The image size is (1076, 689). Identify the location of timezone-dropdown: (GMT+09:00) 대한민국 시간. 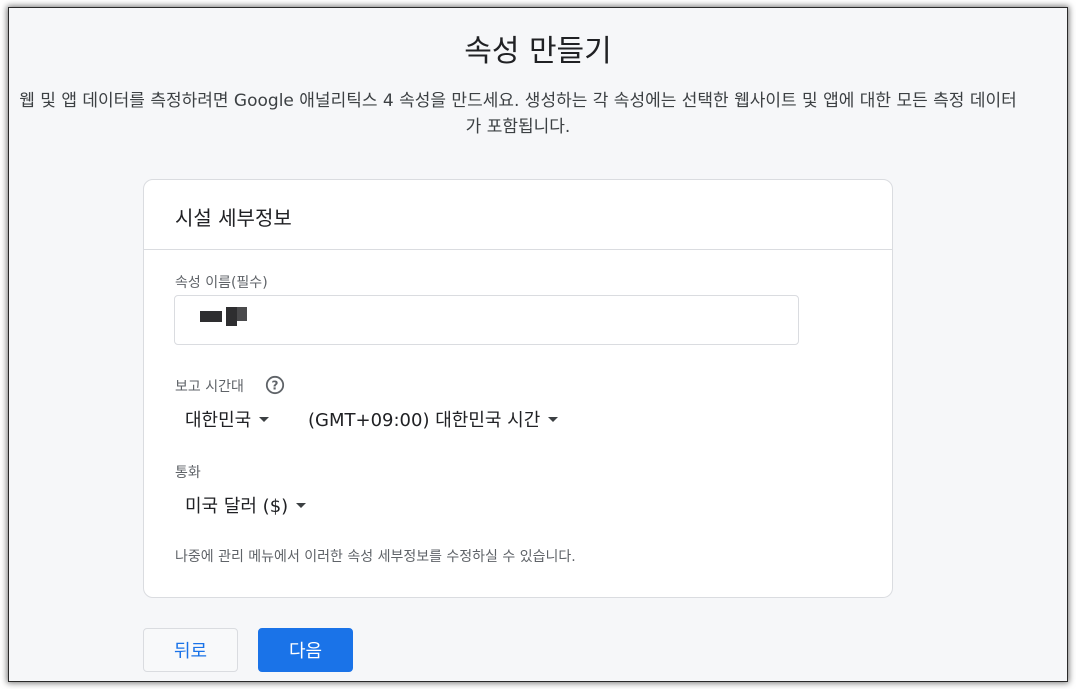
(433, 419).